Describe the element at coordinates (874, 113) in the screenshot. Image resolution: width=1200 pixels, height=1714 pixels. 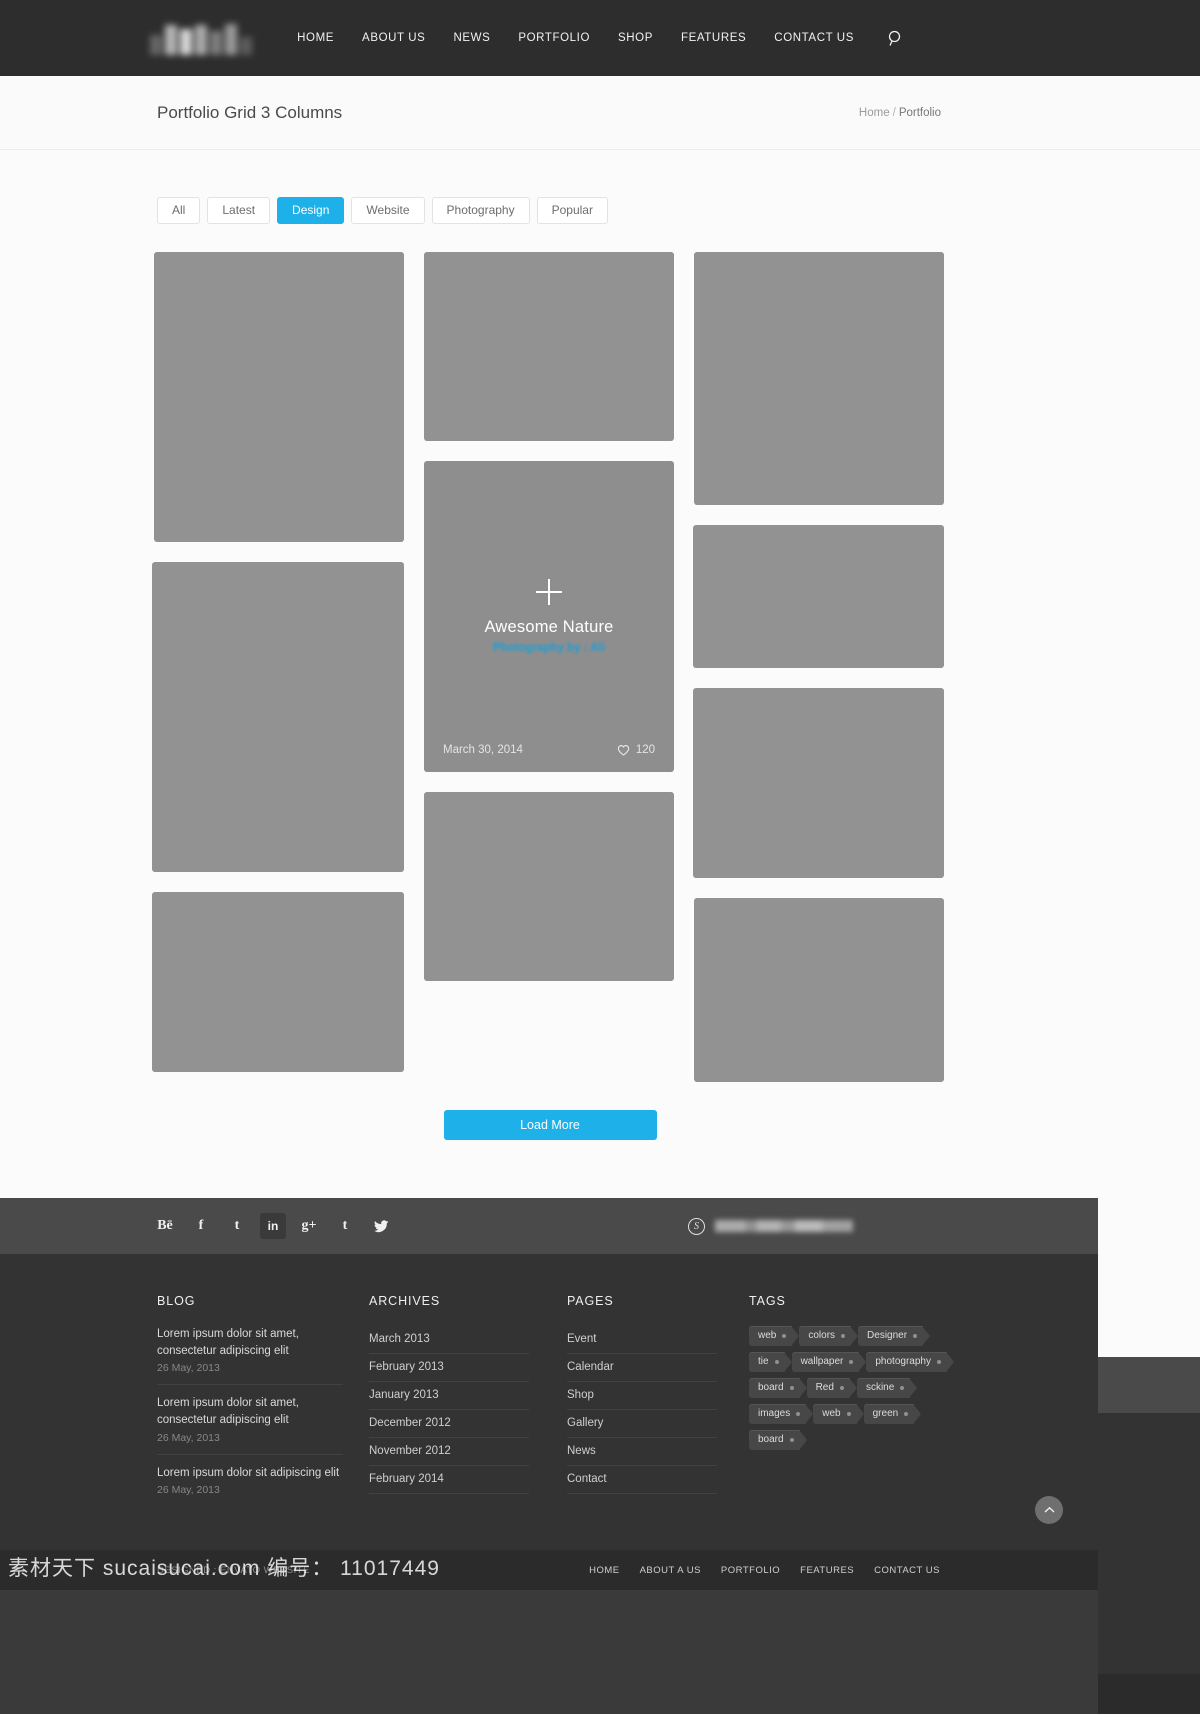
I see `breadcrumb-home: Home` at that location.